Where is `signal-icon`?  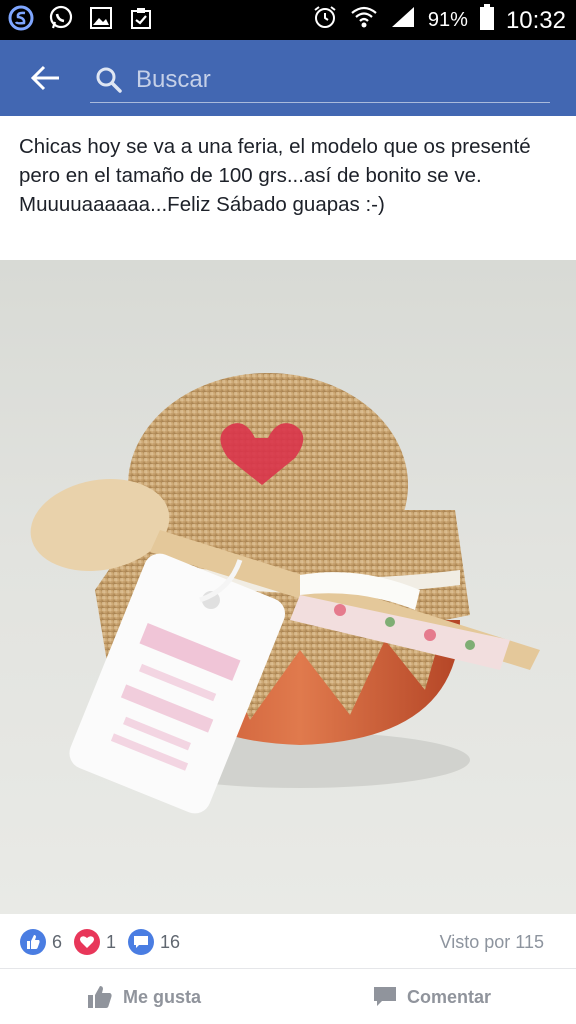
signal-icon is located at coordinates (403, 20).